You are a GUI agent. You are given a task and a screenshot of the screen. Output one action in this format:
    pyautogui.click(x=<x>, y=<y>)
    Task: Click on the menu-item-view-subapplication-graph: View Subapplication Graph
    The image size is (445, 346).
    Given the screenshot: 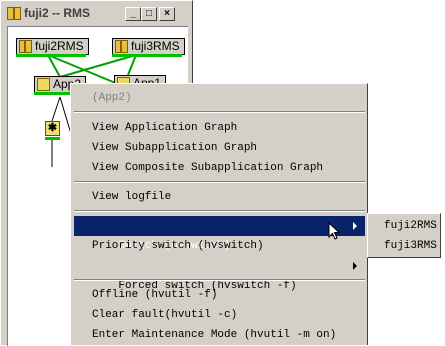 What is the action you would take?
    pyautogui.click(x=219, y=148)
    